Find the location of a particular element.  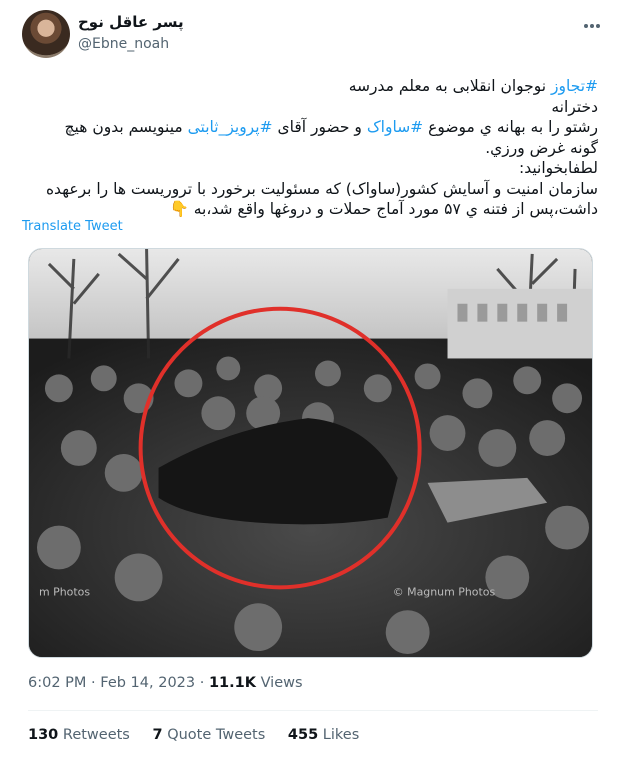

likes-stat: 455 Likes is located at coordinates (323, 735).